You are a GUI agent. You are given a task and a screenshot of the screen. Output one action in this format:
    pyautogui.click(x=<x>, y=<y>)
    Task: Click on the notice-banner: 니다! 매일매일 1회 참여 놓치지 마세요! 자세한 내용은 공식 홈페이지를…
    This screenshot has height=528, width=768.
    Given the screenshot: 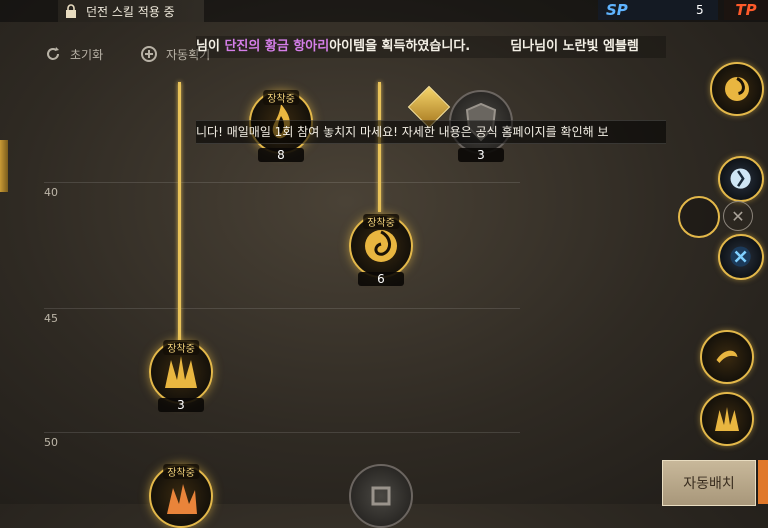 What is the action you would take?
    pyautogui.click(x=431, y=132)
    